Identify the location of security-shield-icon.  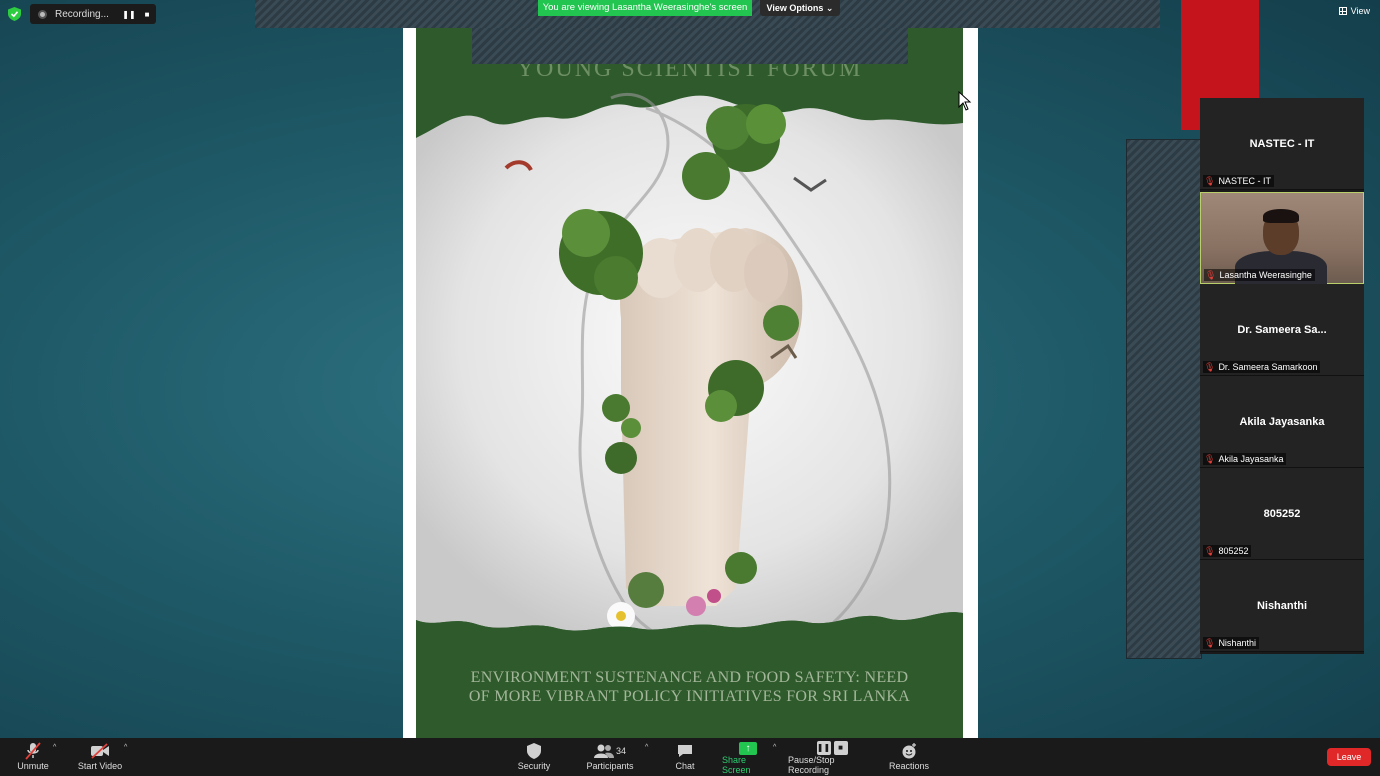
(534, 751).